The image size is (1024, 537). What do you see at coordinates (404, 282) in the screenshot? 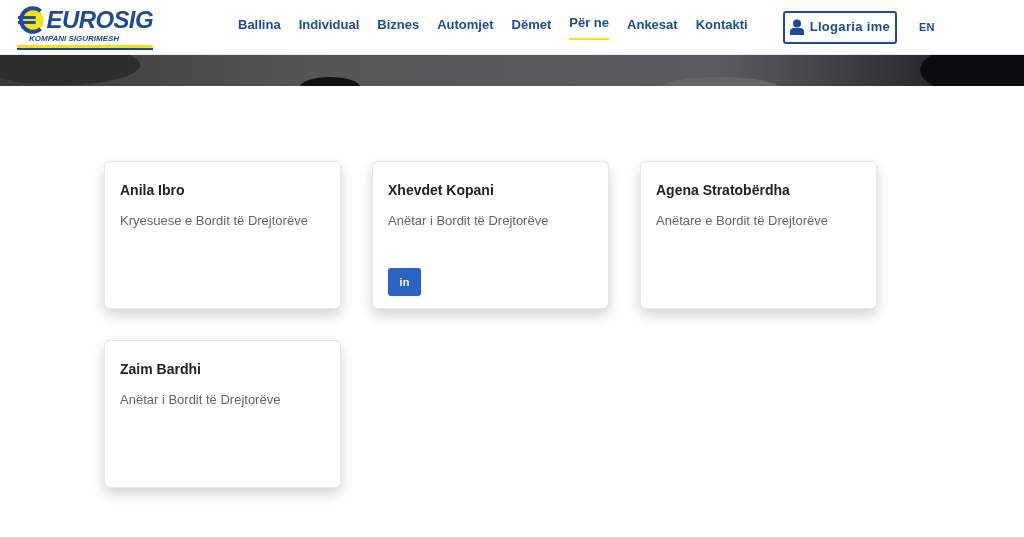
I see `linkedin-button: in` at bounding box center [404, 282].